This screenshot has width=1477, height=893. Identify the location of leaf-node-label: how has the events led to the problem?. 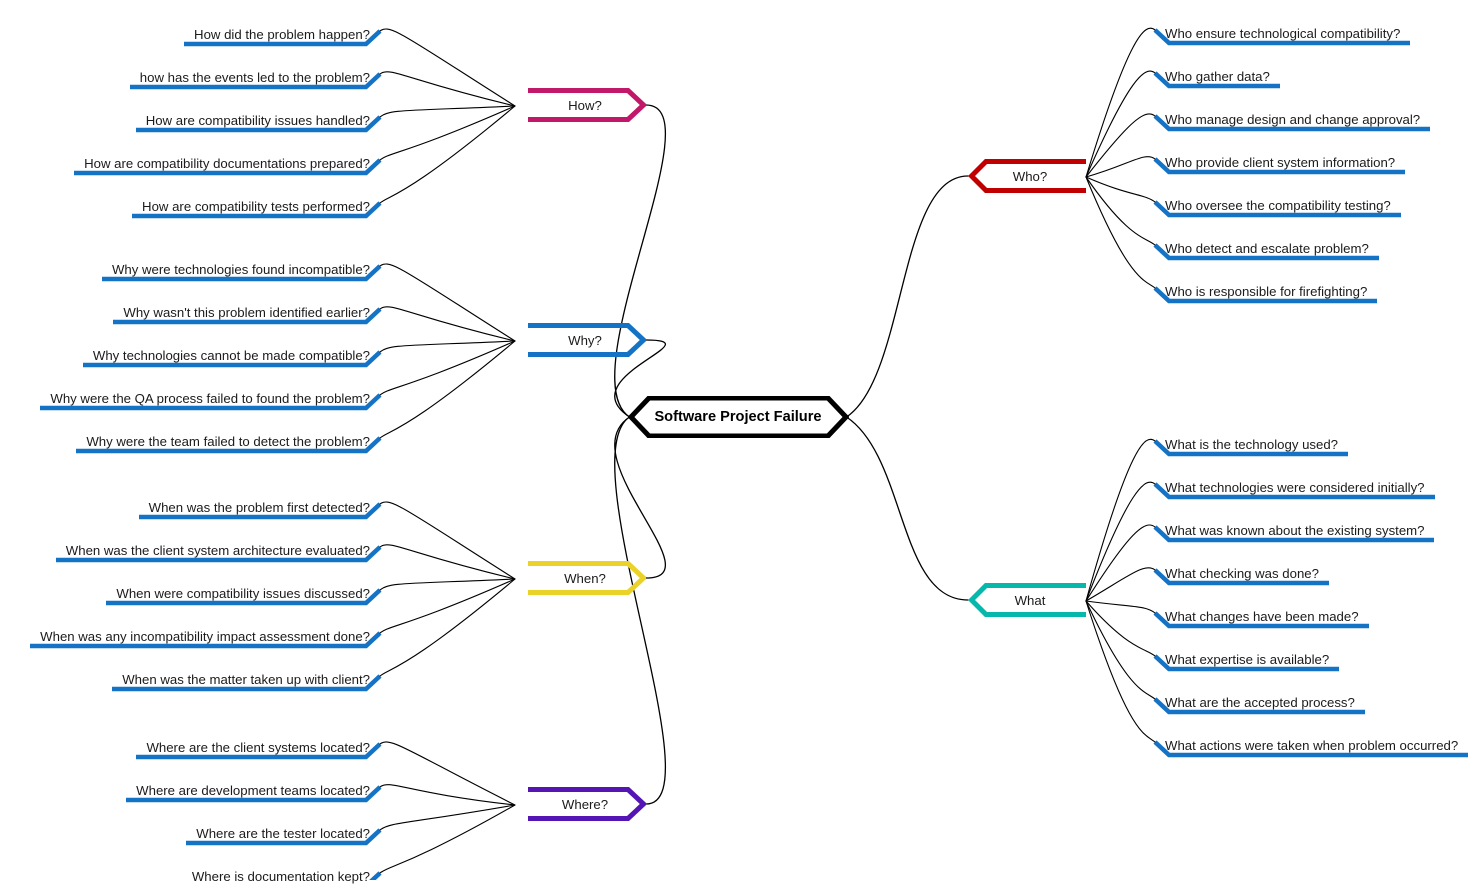
(254, 77).